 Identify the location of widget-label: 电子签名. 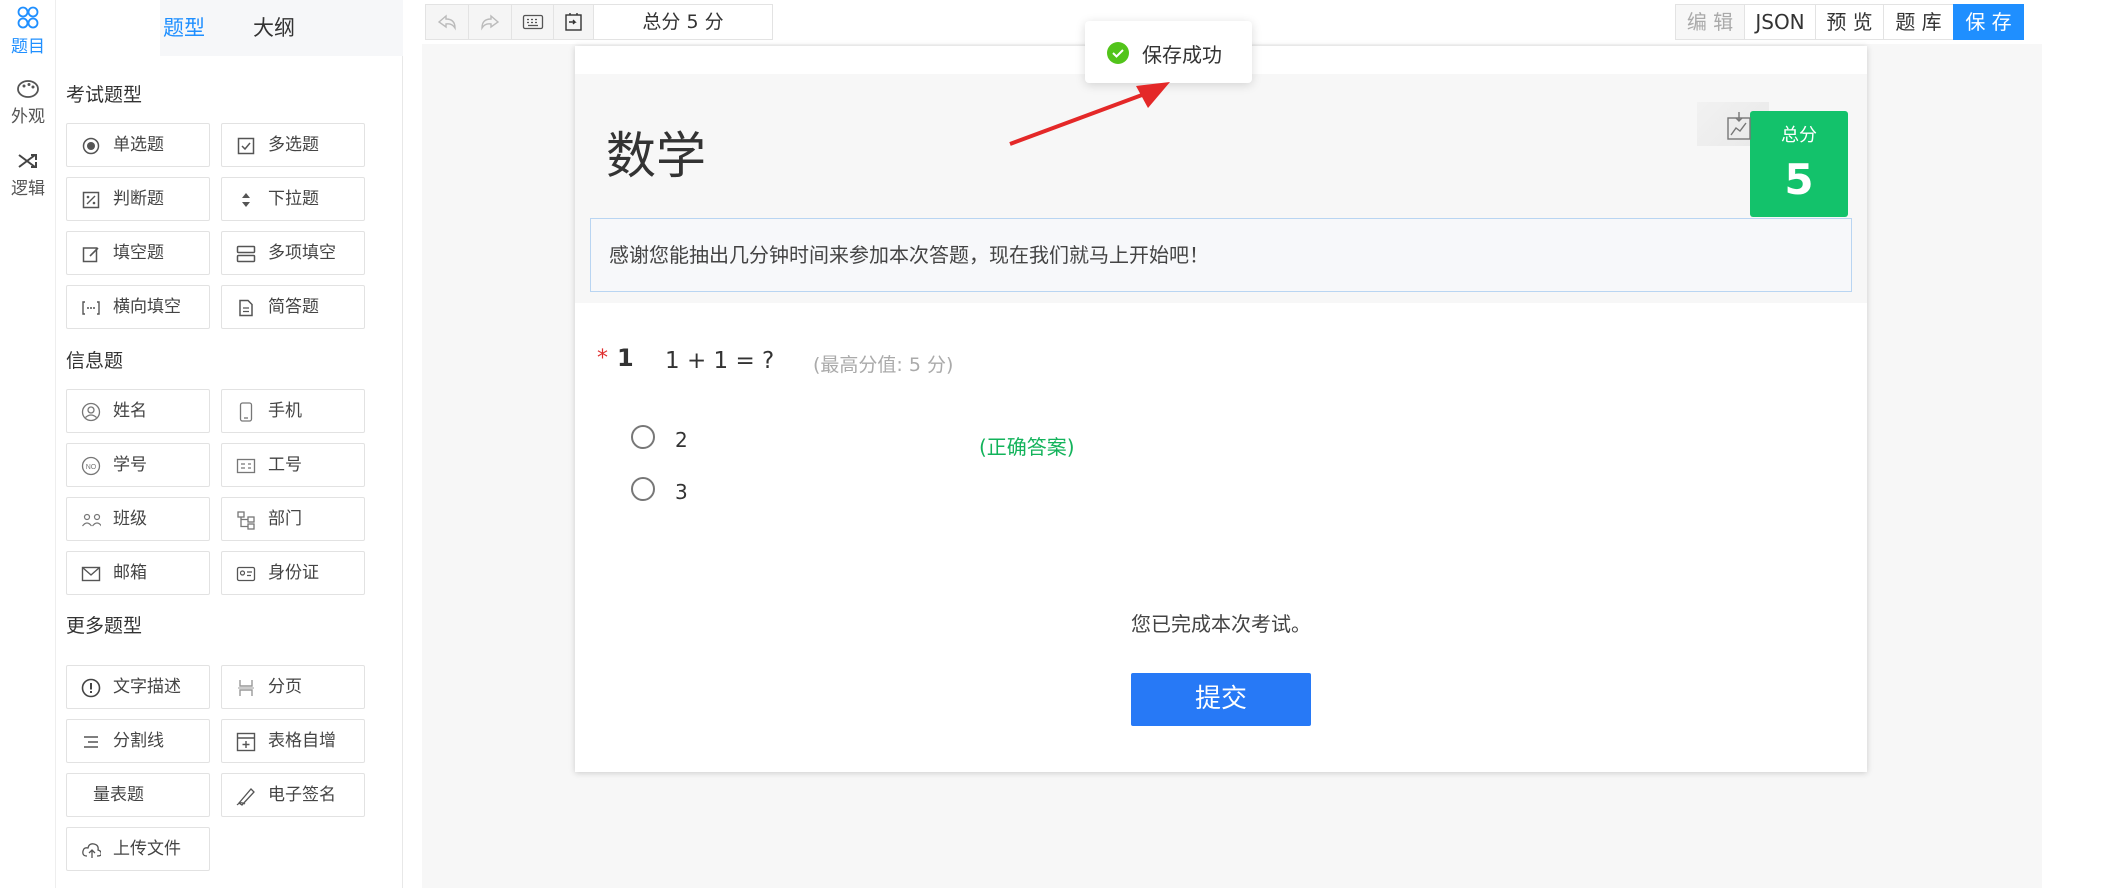
(302, 795).